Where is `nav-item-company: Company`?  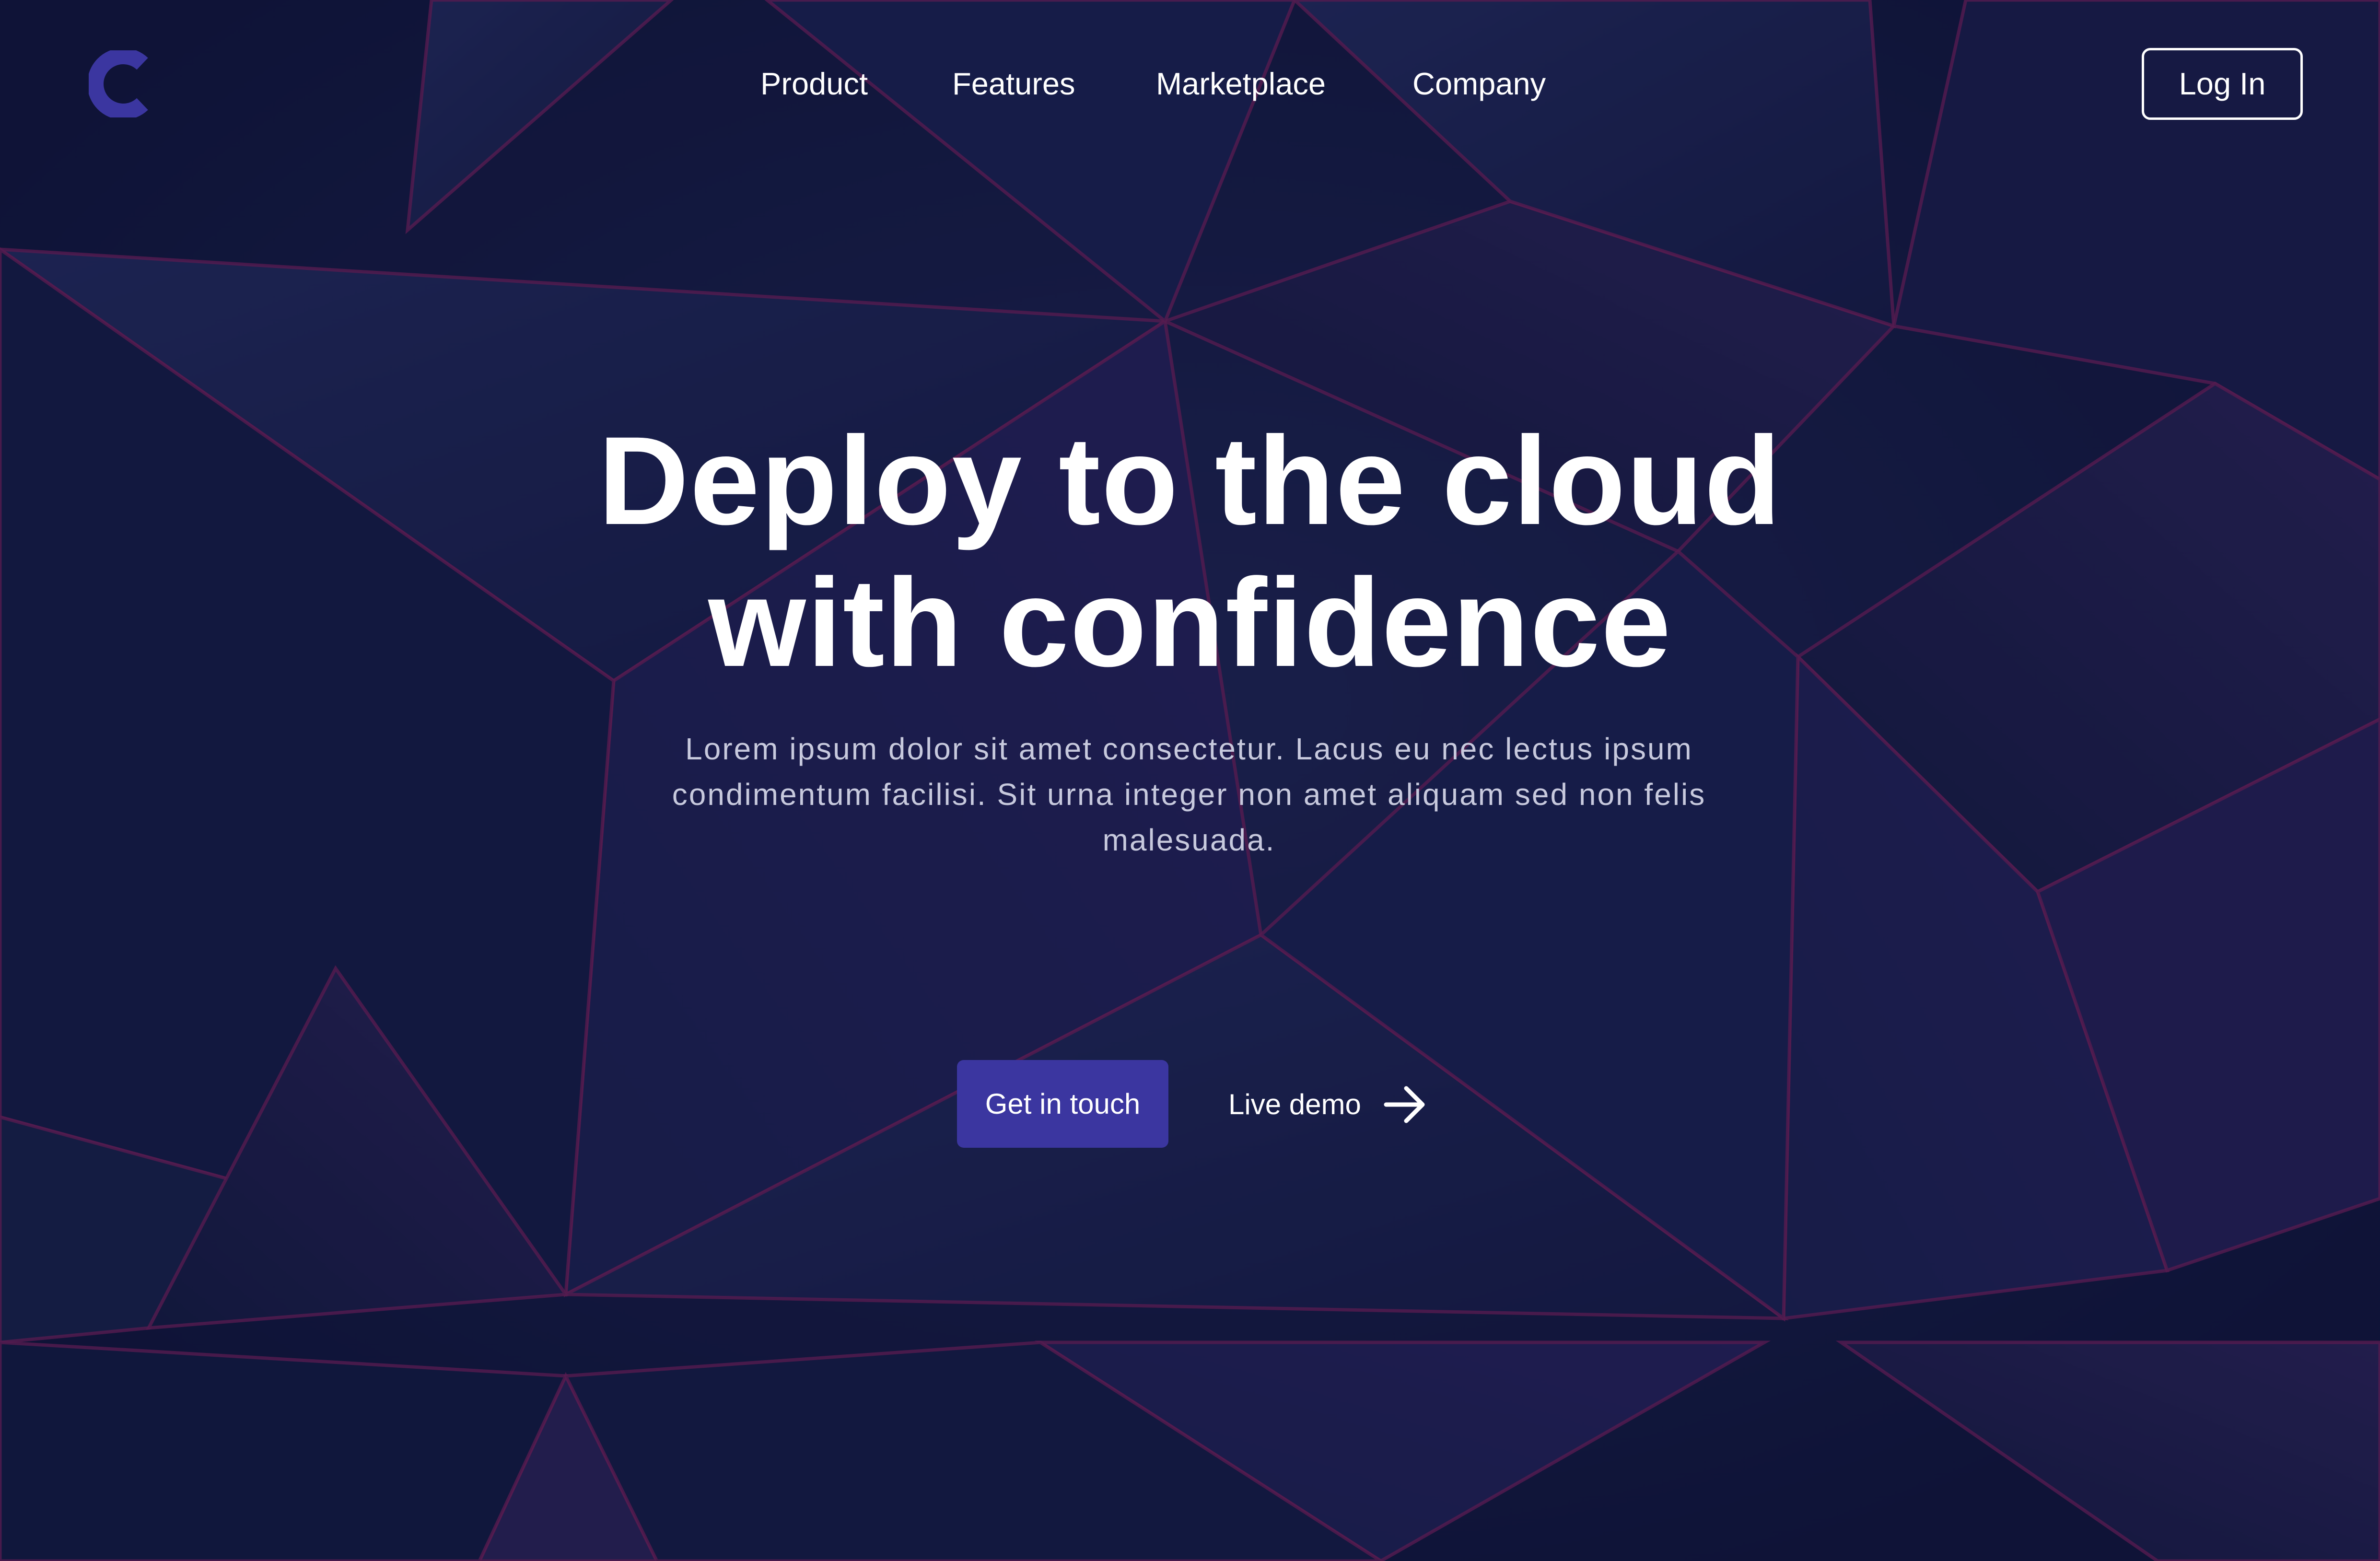 nav-item-company: Company is located at coordinates (1479, 84).